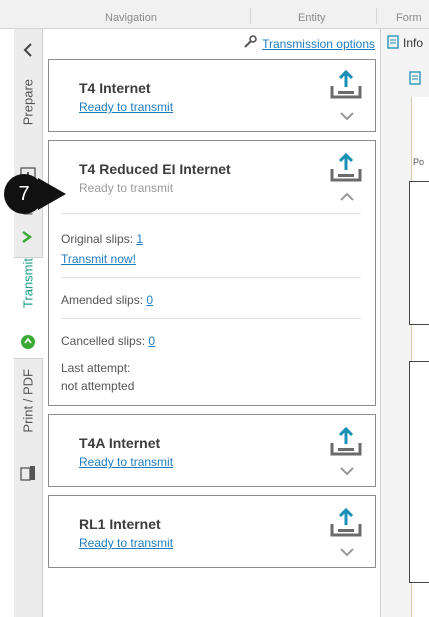  I want to click on info-tab-label: Info, so click(413, 43).